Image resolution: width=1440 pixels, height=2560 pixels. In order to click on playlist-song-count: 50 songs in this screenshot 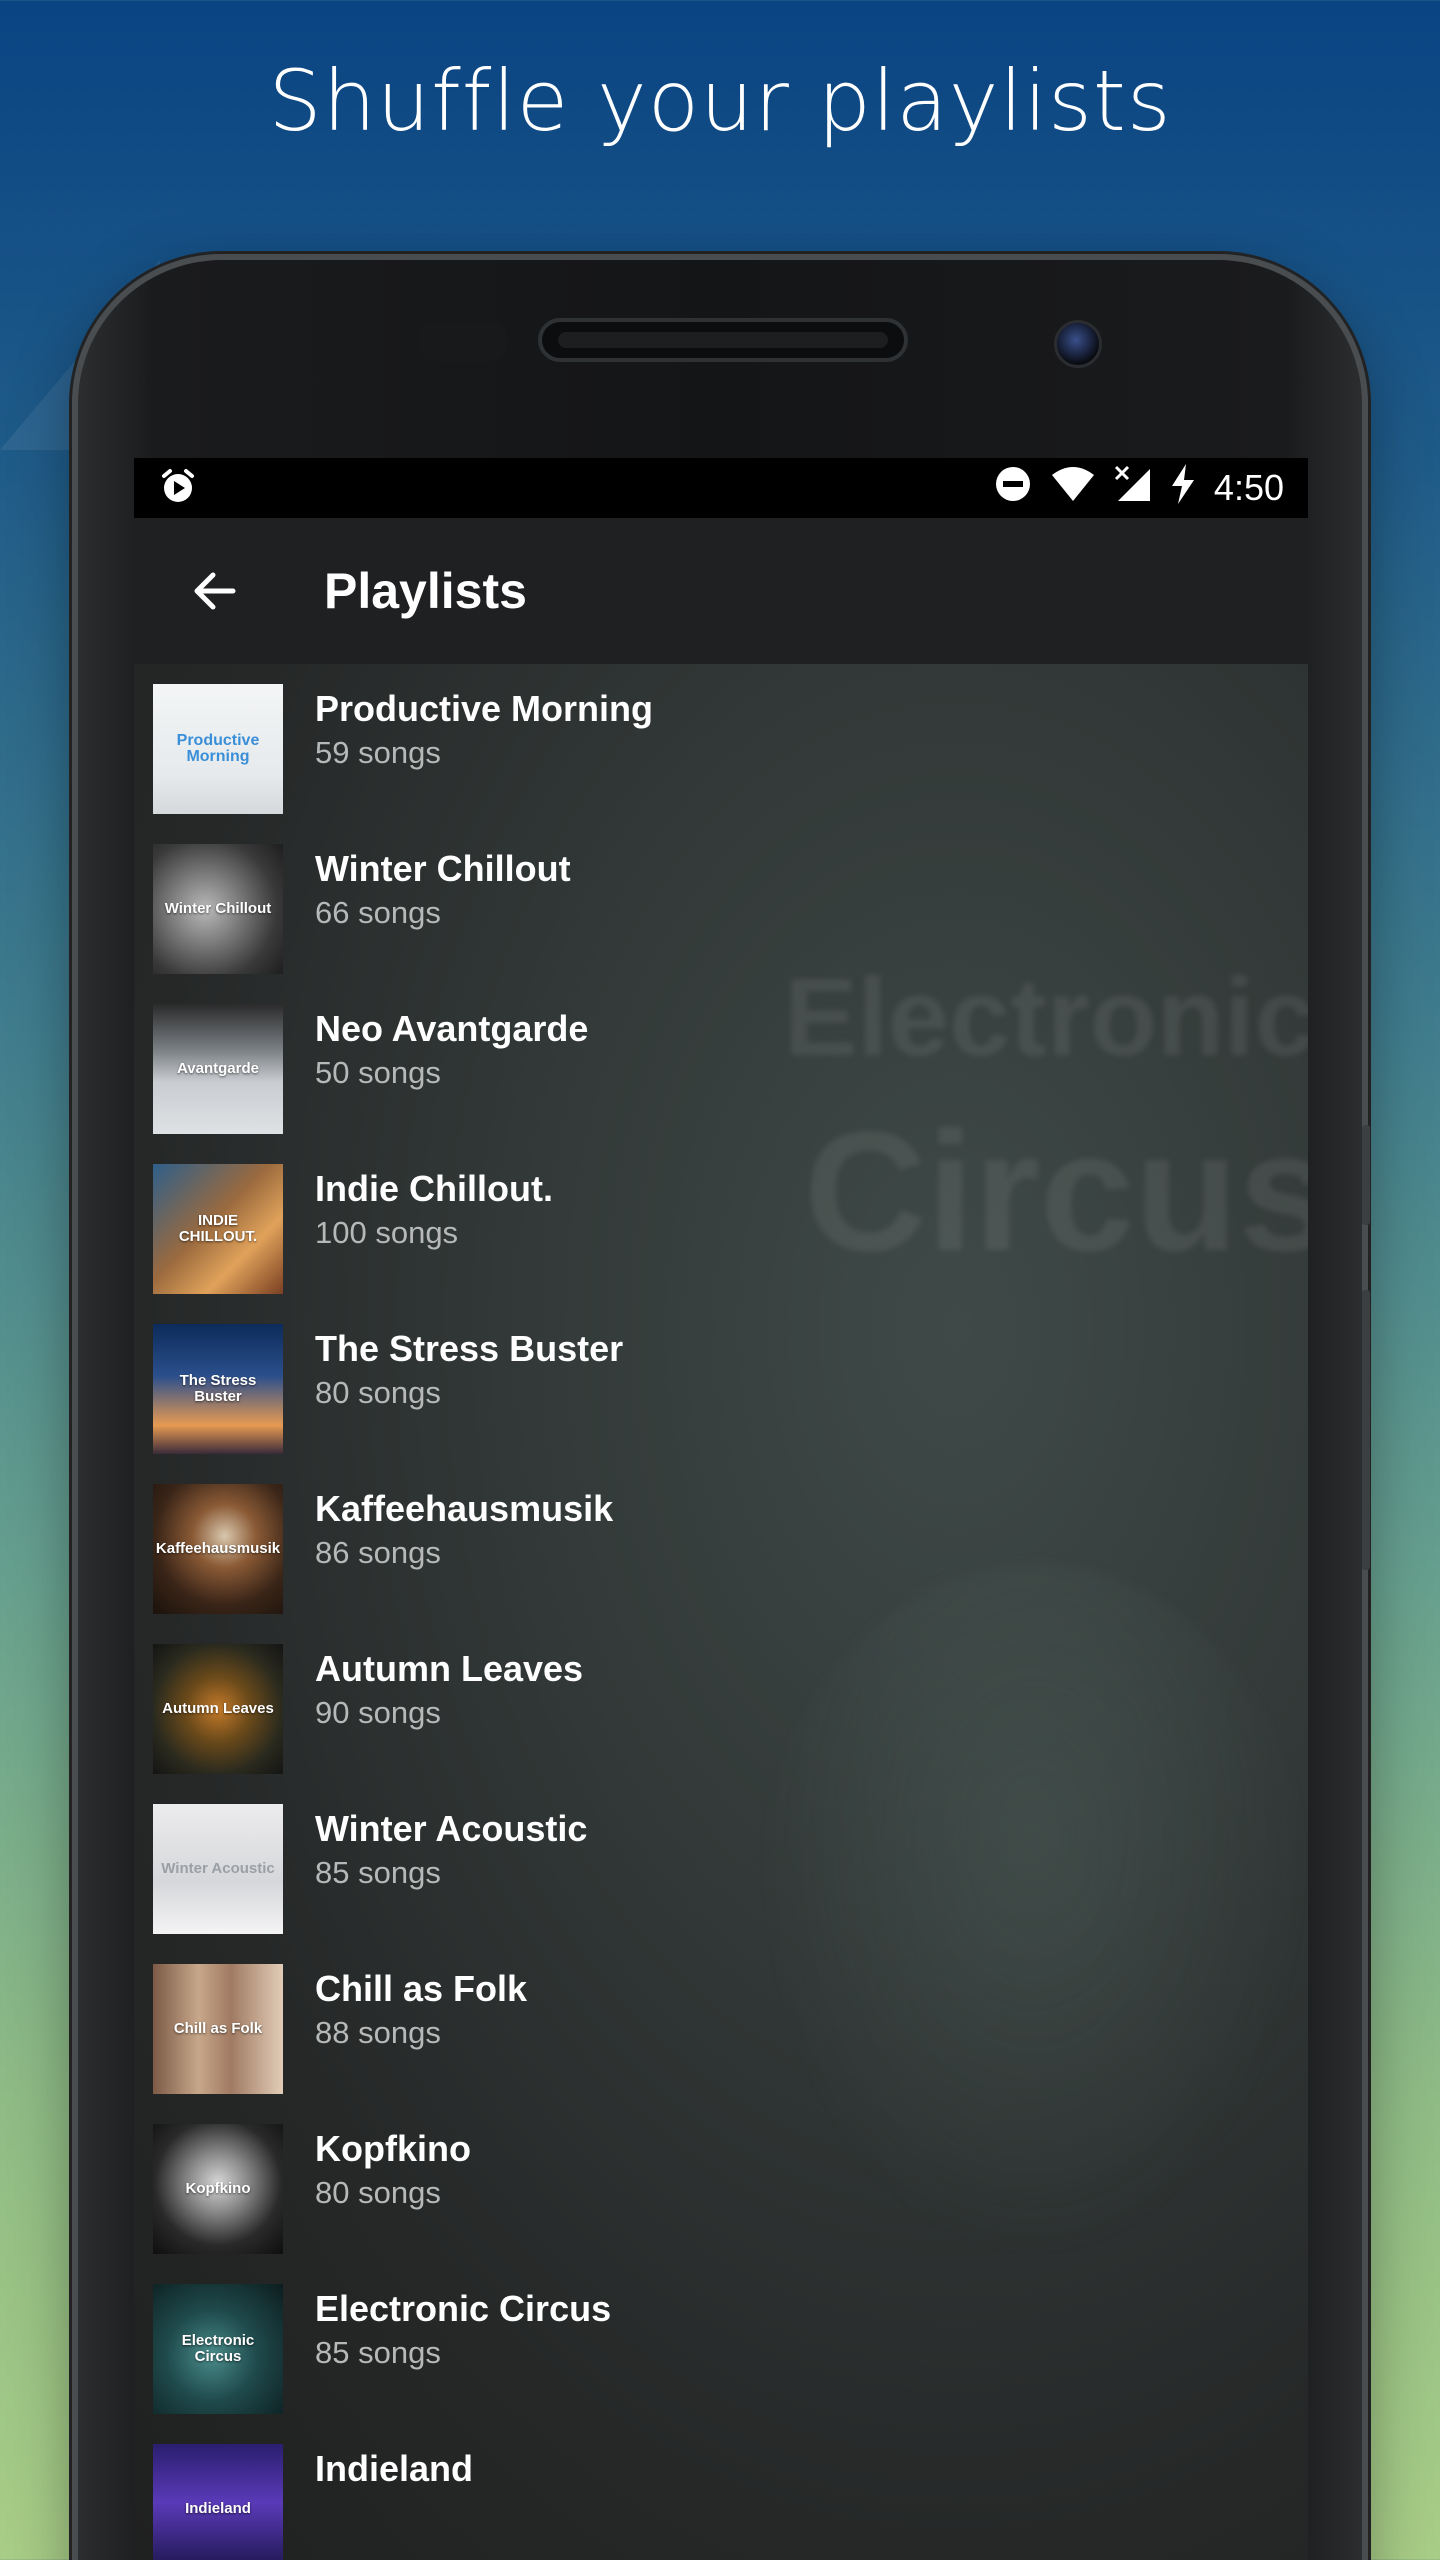, I will do `click(378, 1072)`.